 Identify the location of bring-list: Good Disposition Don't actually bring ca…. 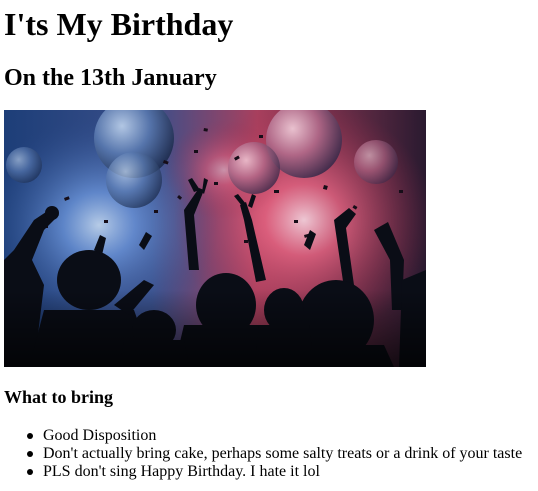
(271, 454).